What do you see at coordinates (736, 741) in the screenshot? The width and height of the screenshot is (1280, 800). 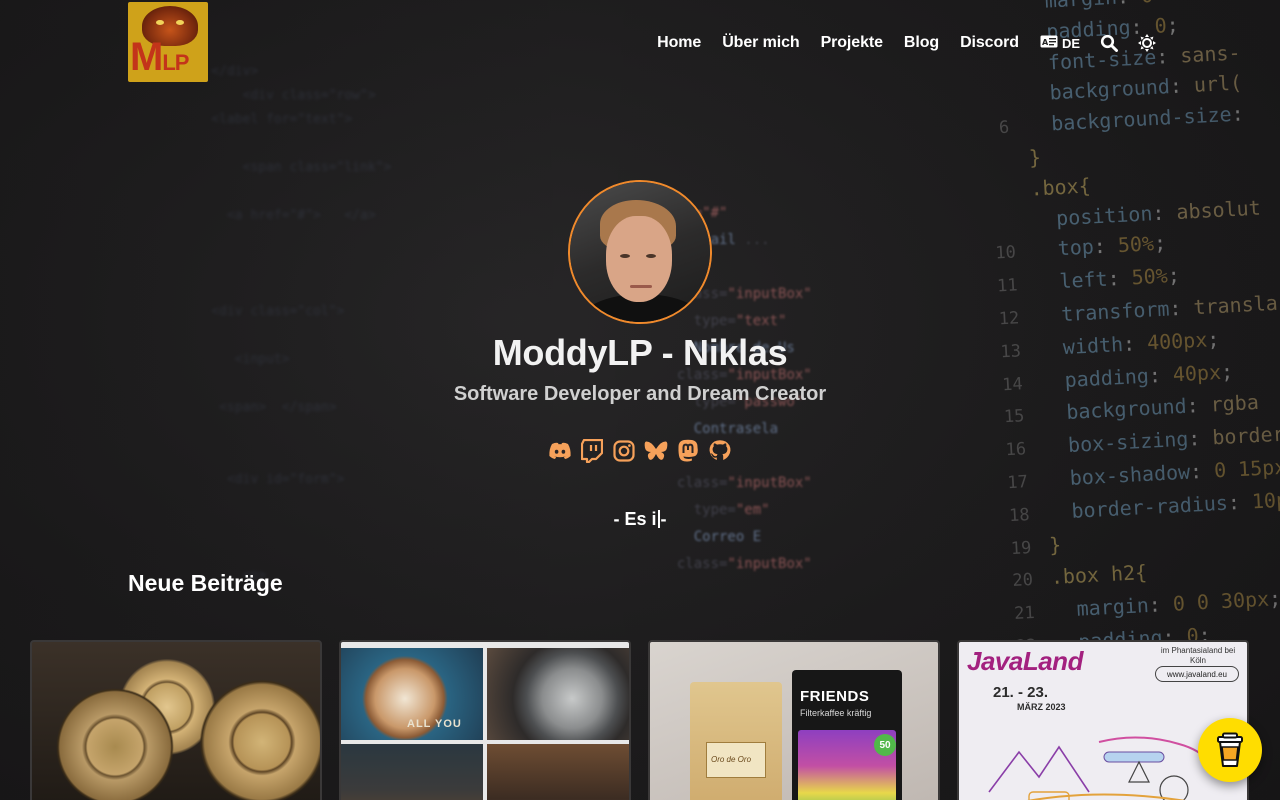 I see `coffee-bag-gold: Oro de Oro` at bounding box center [736, 741].